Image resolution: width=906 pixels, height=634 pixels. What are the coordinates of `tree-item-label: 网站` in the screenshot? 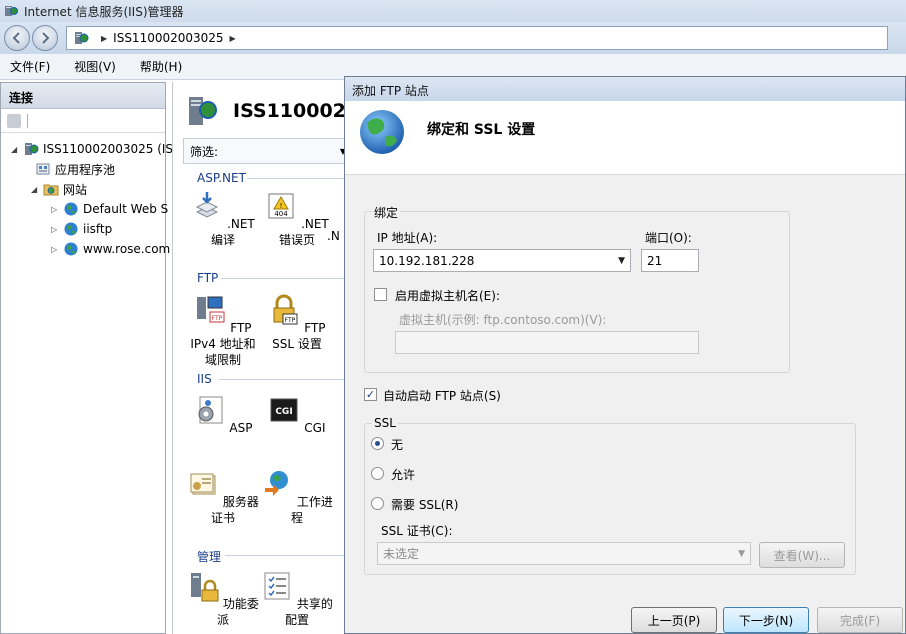 It's located at (75, 189).